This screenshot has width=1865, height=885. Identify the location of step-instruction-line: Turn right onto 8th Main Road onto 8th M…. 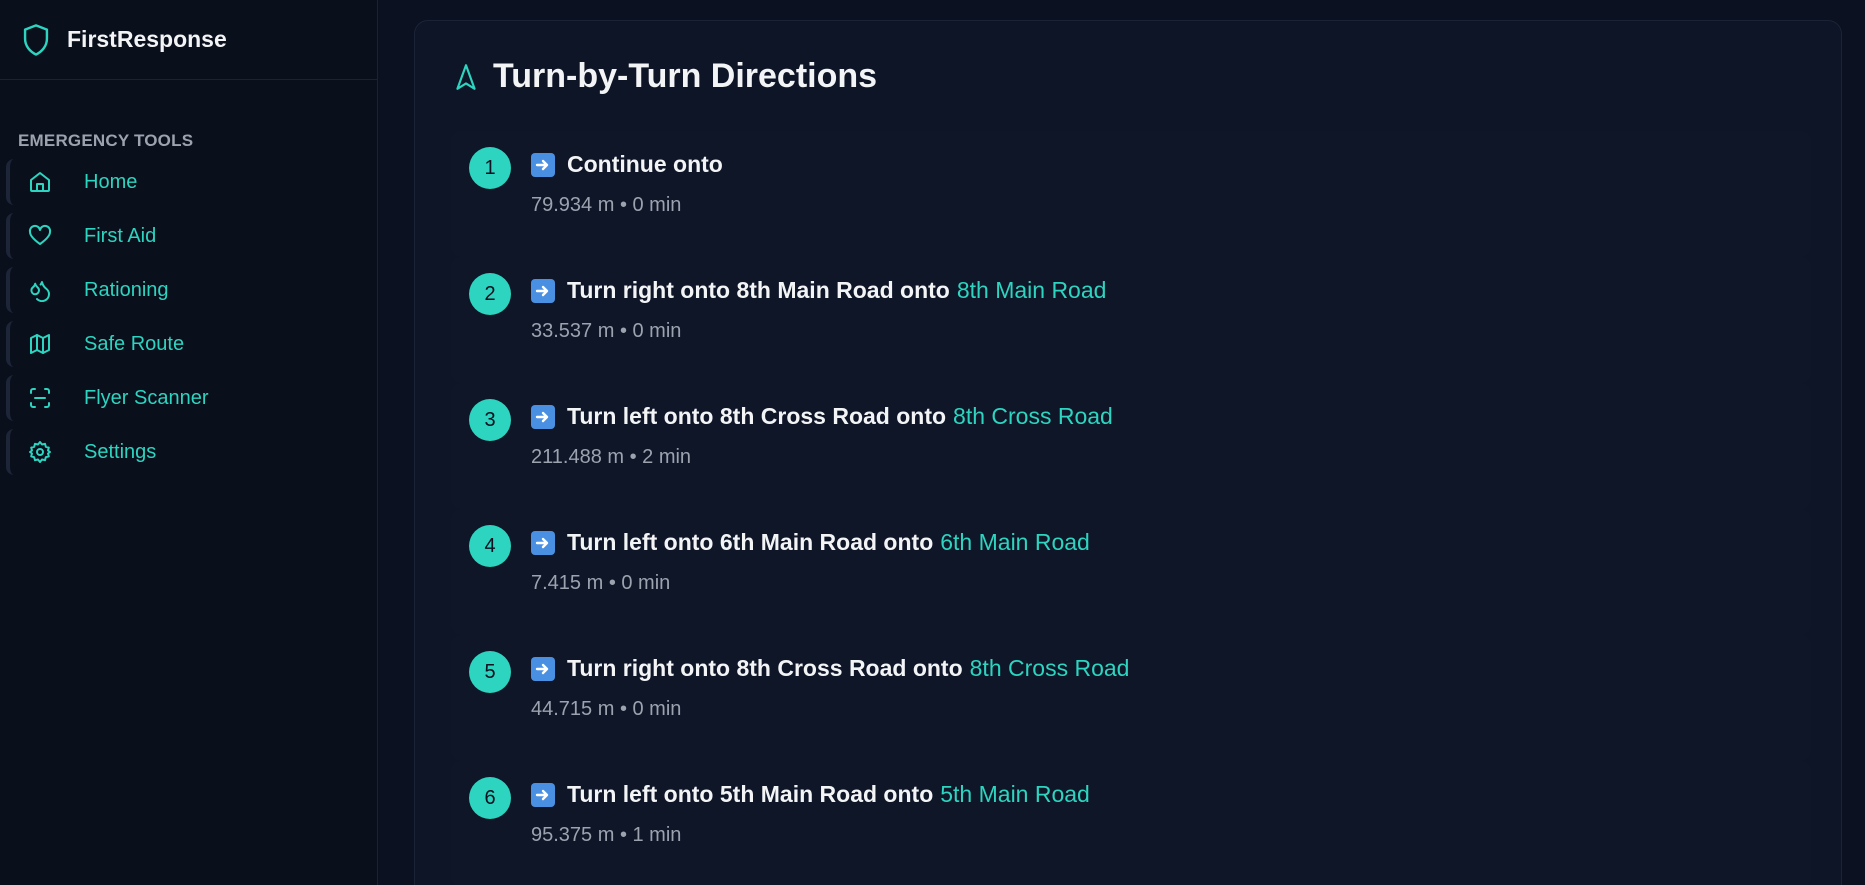
(818, 290).